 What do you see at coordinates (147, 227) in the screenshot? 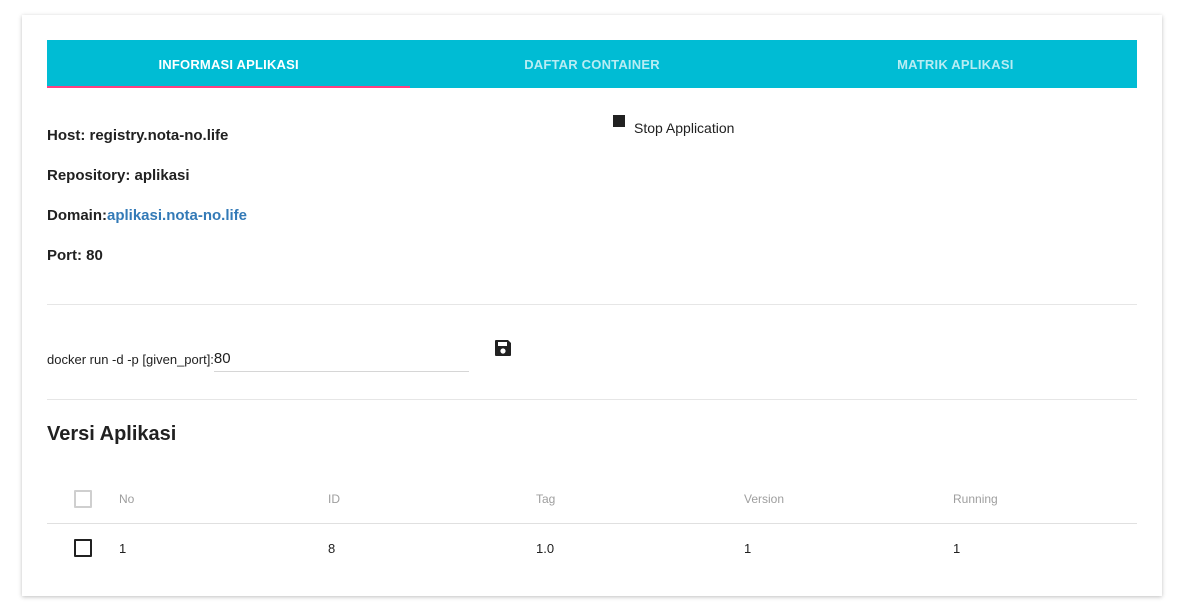
I see `domain-info: Domain:aplikasi.nota-no.life` at bounding box center [147, 227].